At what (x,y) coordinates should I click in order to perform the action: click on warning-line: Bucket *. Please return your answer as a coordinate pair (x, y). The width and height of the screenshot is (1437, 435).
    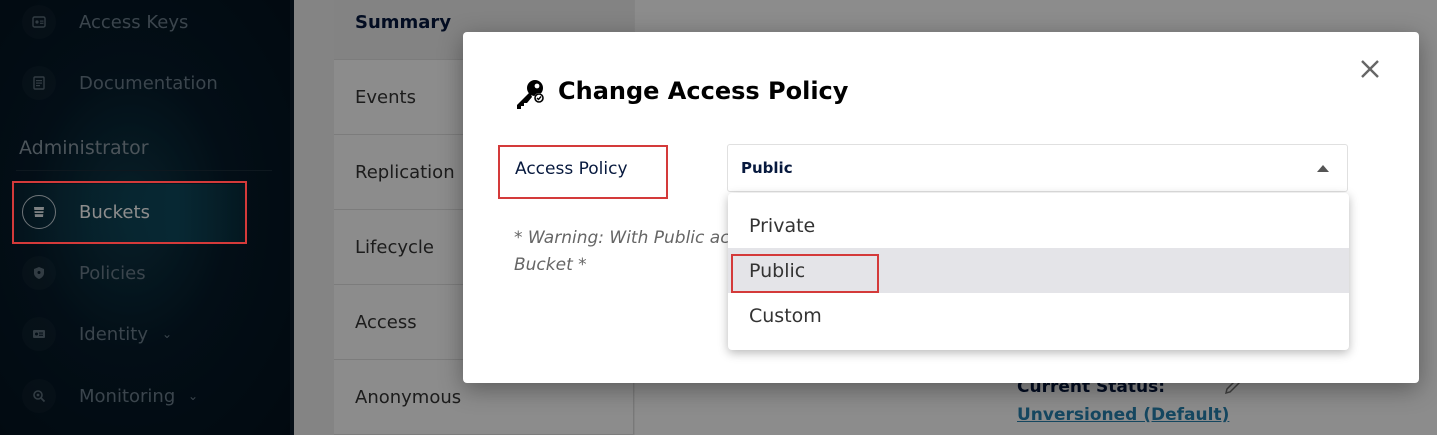
    Looking at the image, I should click on (550, 265).